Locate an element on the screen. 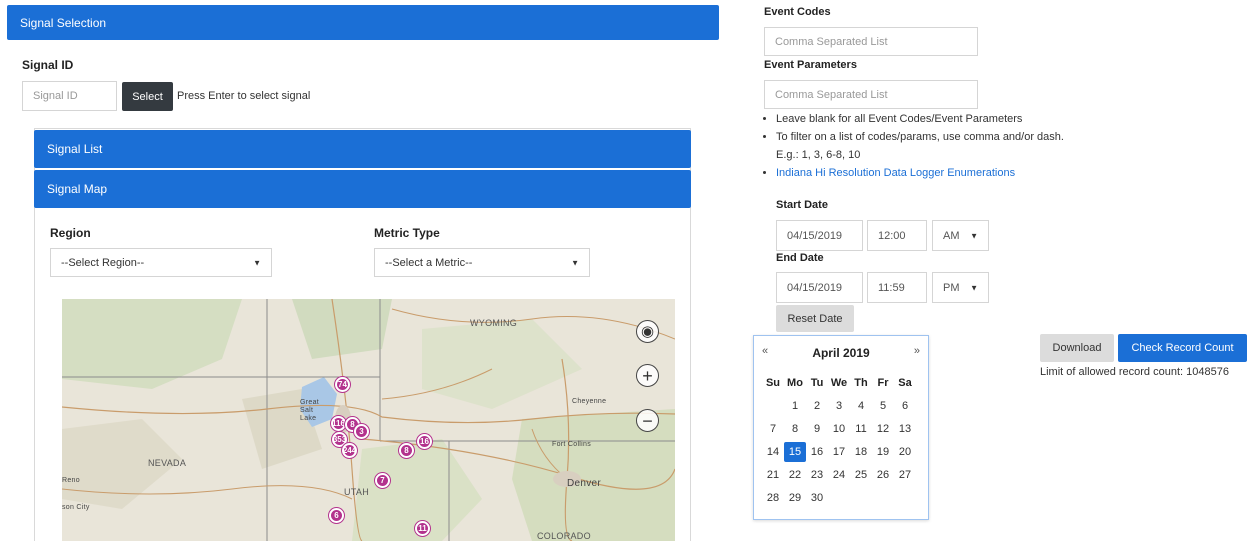 The image size is (1256, 541). signal-list-title: Signal List is located at coordinates (75, 149).